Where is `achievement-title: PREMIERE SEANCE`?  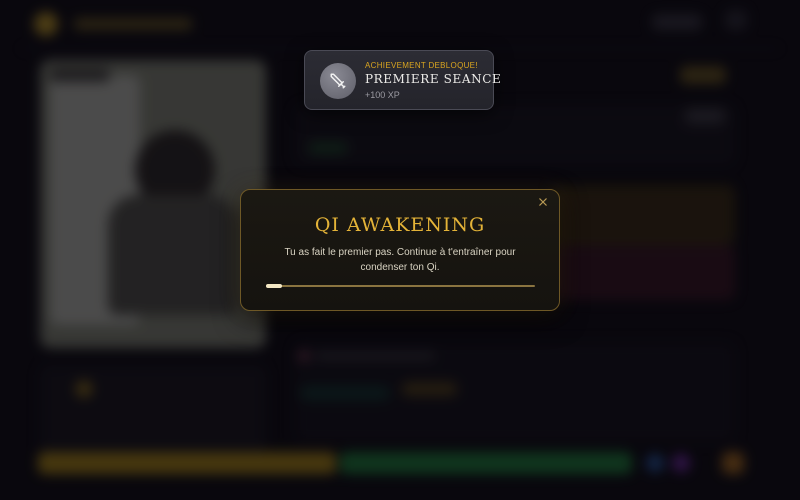 achievement-title: PREMIERE SEANCE is located at coordinates (433, 79).